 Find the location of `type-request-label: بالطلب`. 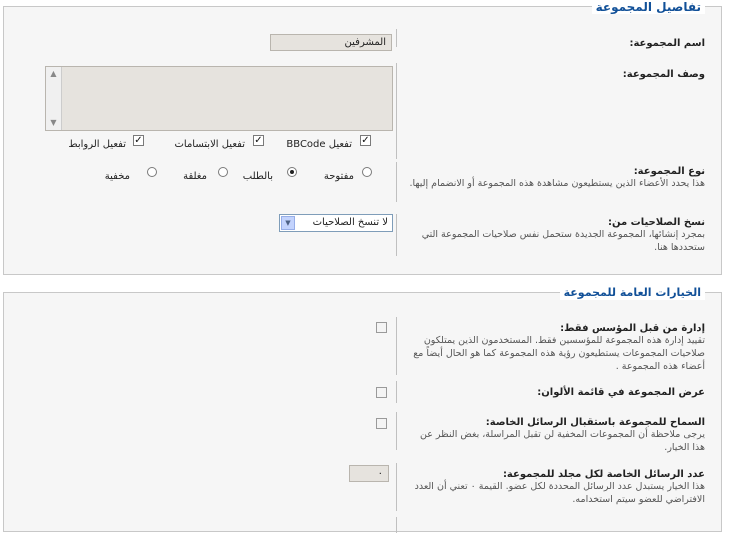

type-request-label: بالطلب is located at coordinates (257, 176).